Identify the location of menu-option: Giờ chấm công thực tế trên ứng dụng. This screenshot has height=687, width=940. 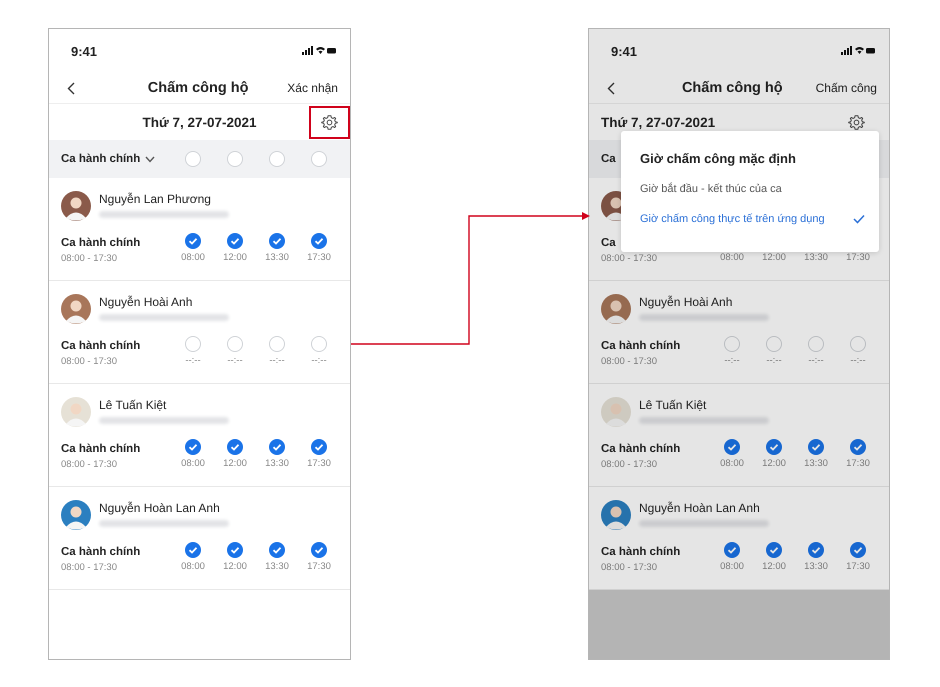
(752, 219).